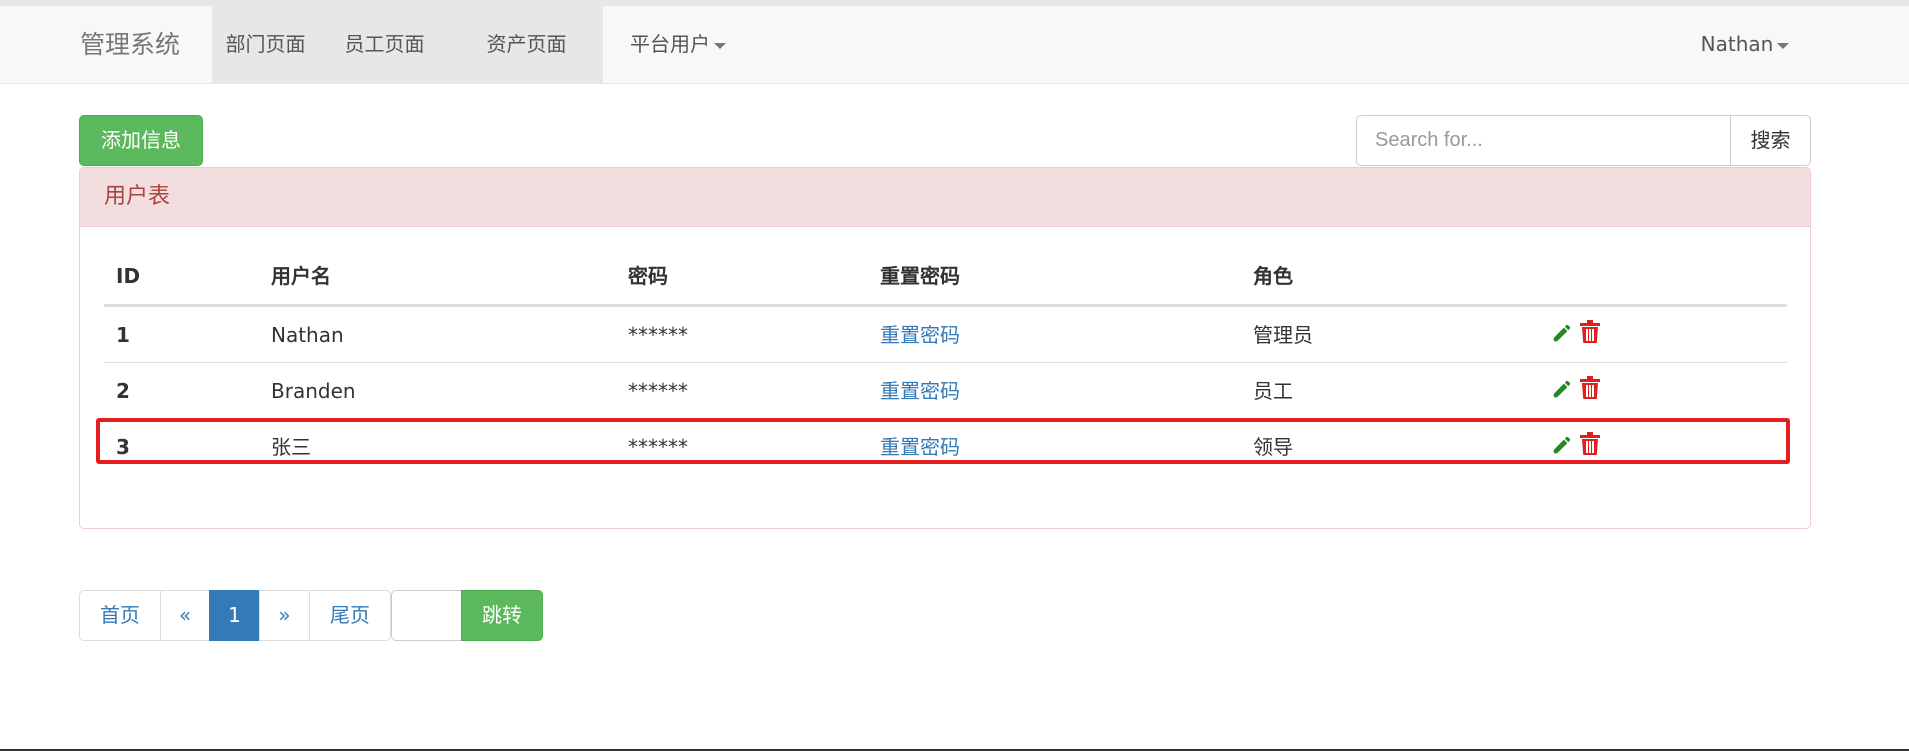  Describe the element at coordinates (1737, 44) in the screenshot. I see `user-menu-label: Nathan` at that location.